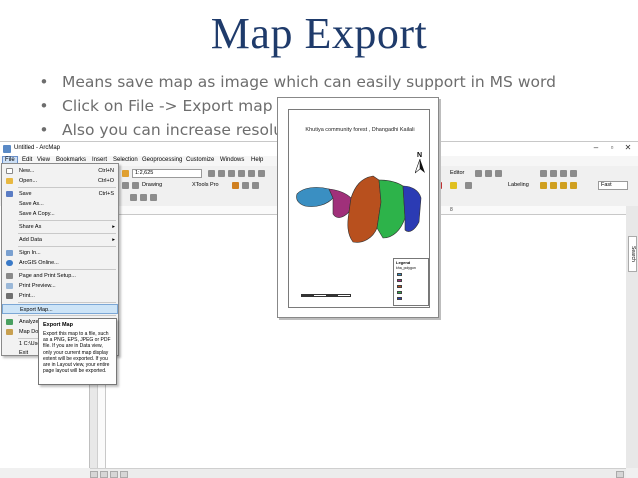 This screenshot has height=478, width=638. I want to click on arcmap-icon, so click(7, 149).